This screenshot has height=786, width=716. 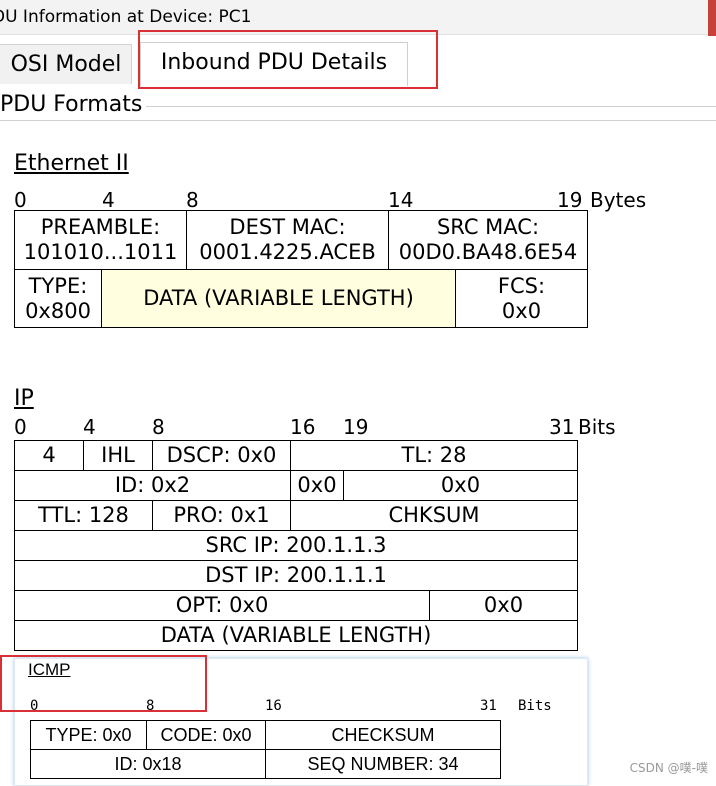 I want to click on eth-ruler-8: 8, so click(x=192, y=200).